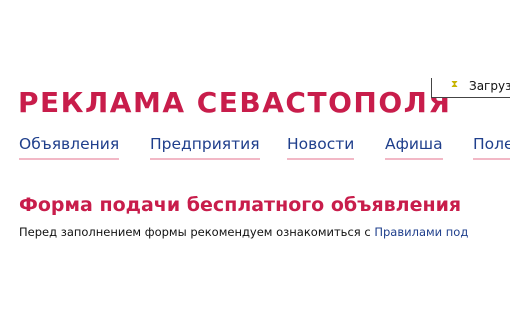  What do you see at coordinates (240, 205) in the screenshot?
I see `form-title: Форма подачи бесплатного объявления` at bounding box center [240, 205].